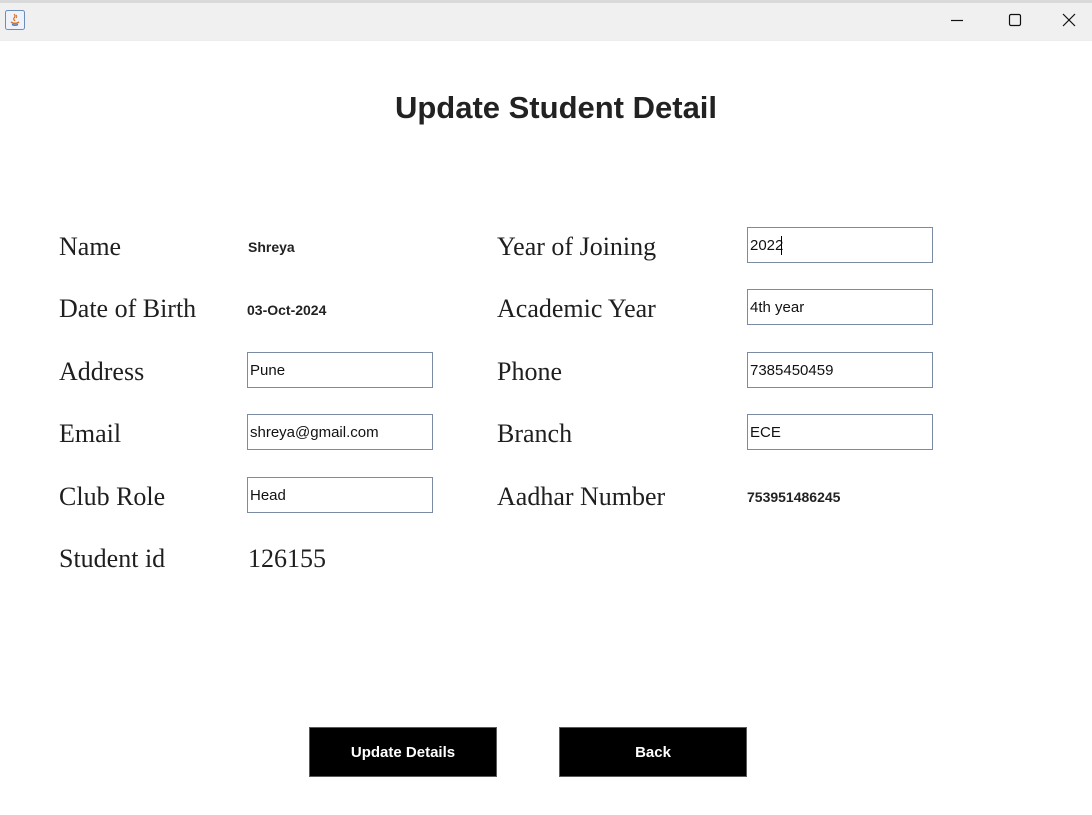 This screenshot has height=815, width=1092. Describe the element at coordinates (340, 432) in the screenshot. I see `email-field` at that location.